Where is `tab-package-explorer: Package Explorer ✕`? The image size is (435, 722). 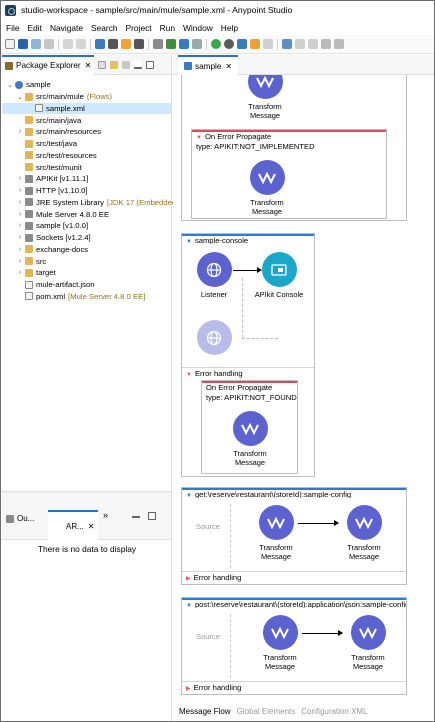 tab-package-explorer: Package Explorer ✕ is located at coordinates (48, 64).